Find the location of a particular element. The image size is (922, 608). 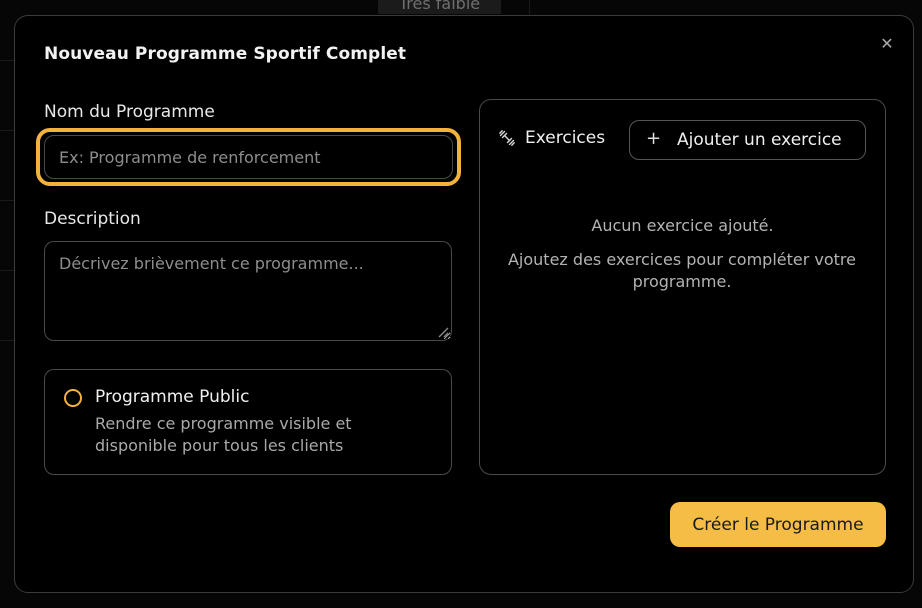

dumbbell-icon is located at coordinates (507, 138).